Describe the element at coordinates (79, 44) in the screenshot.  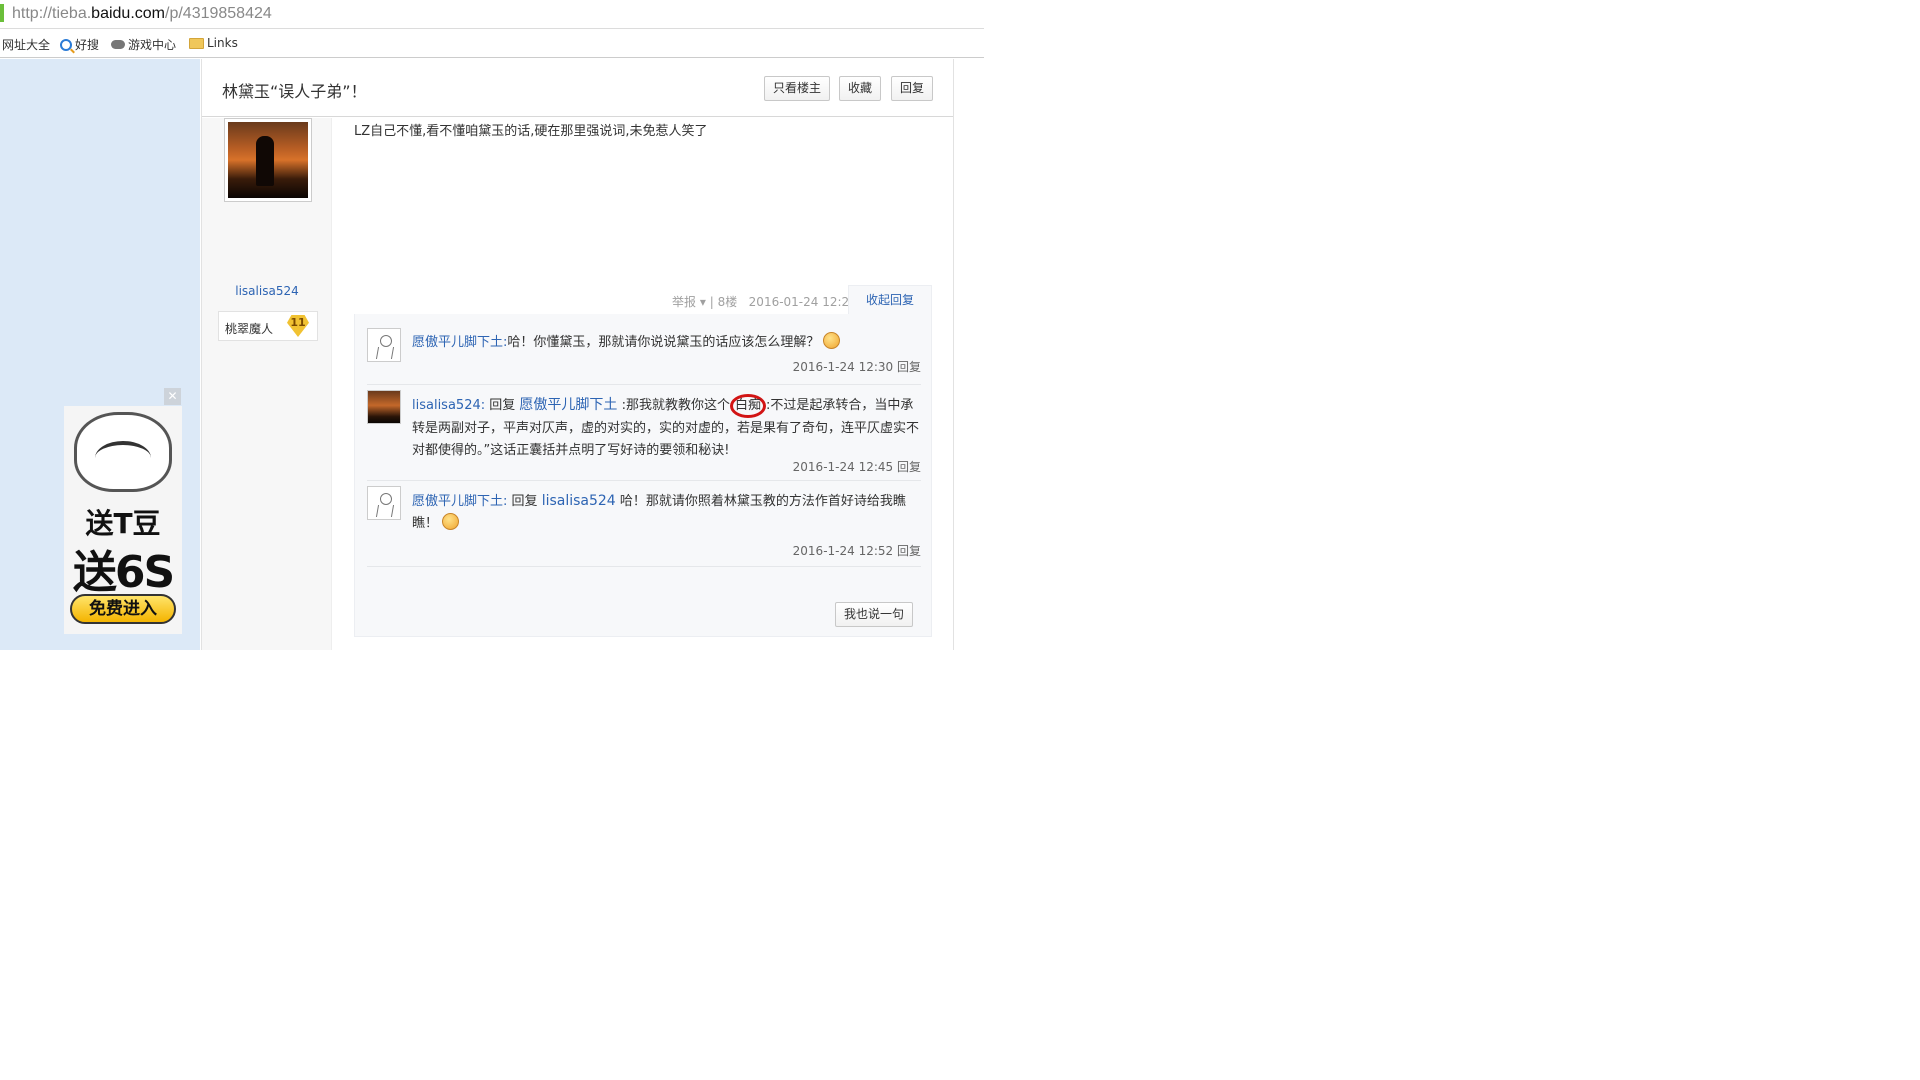
I see `favorite-haosou: 好搜` at that location.